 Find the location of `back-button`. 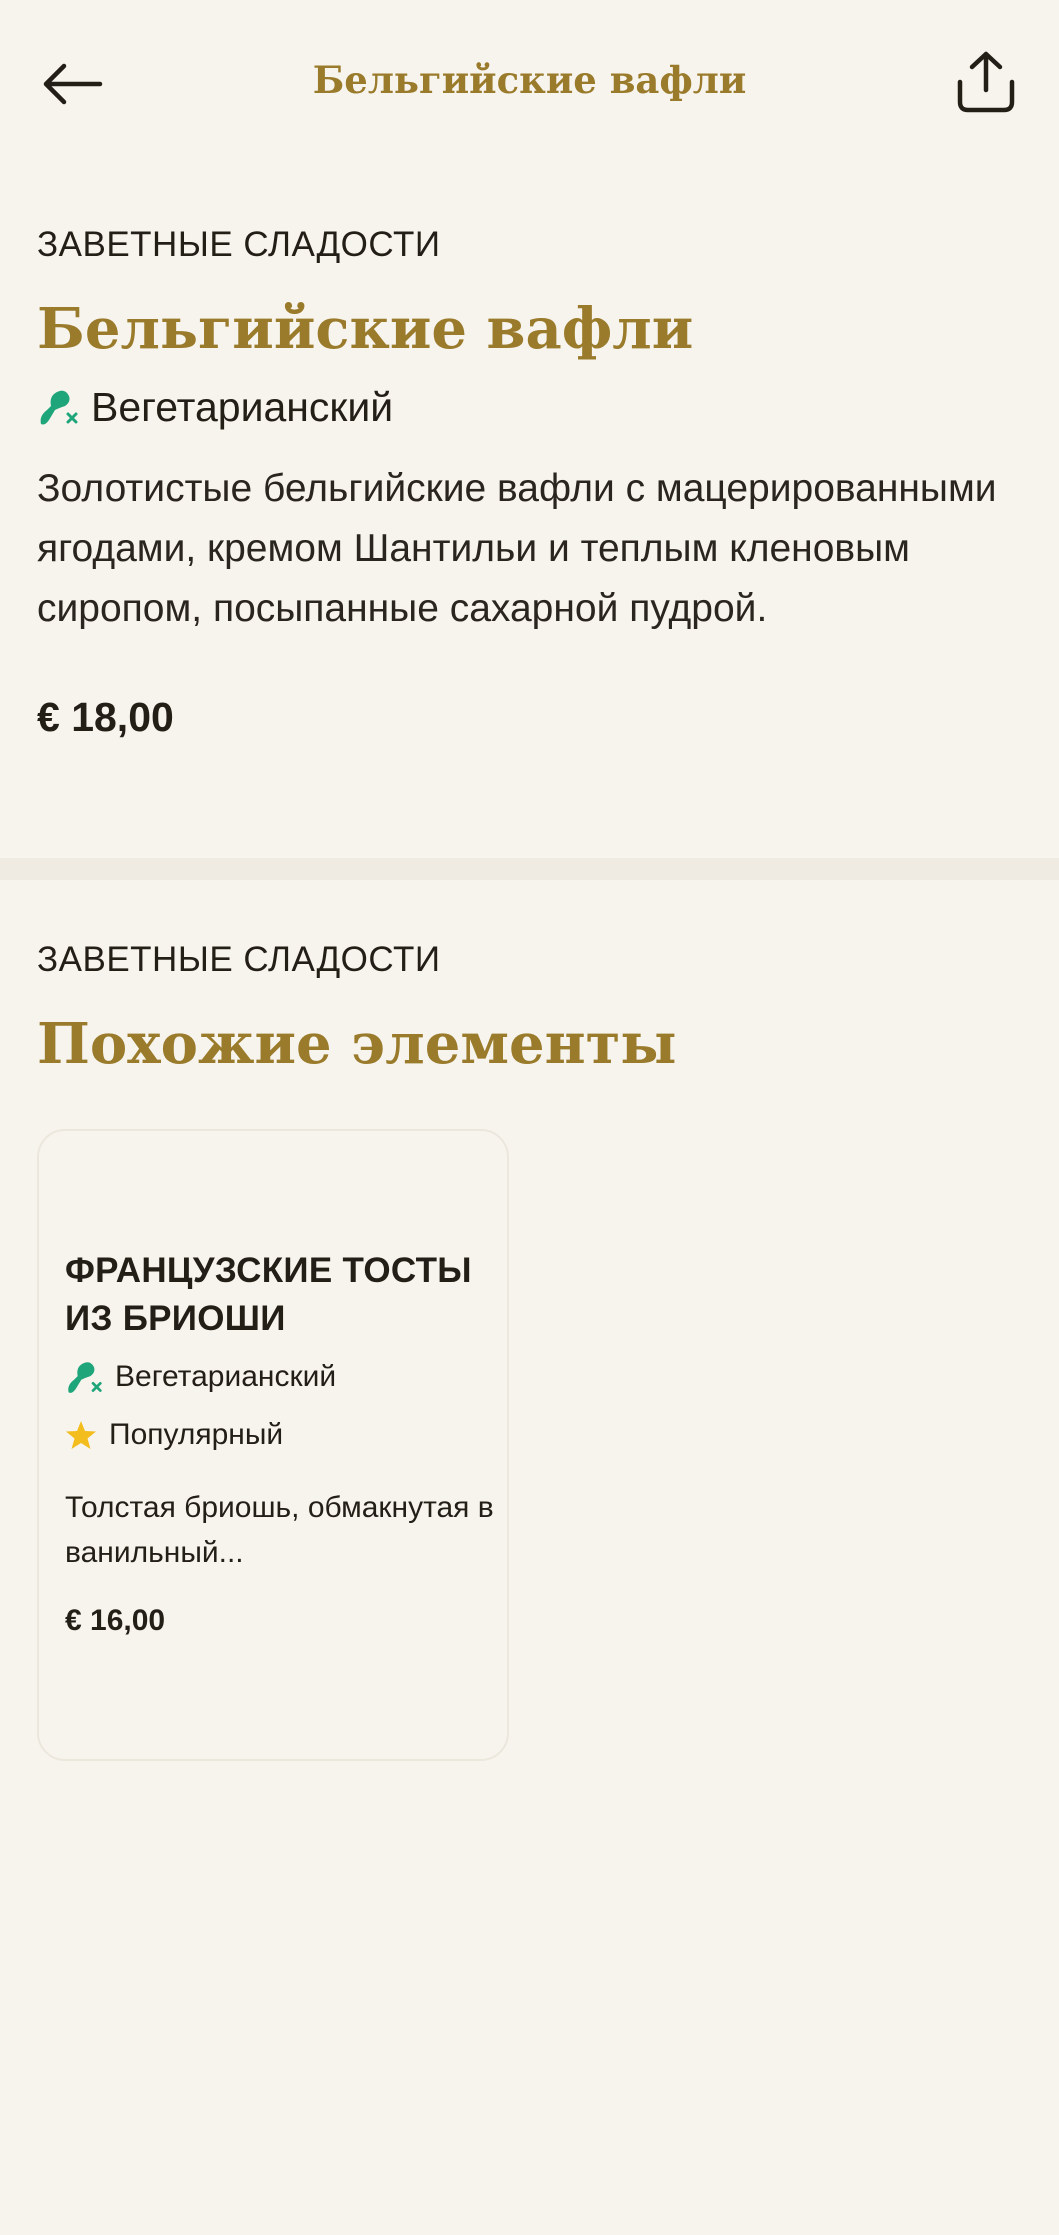

back-button is located at coordinates (72, 84).